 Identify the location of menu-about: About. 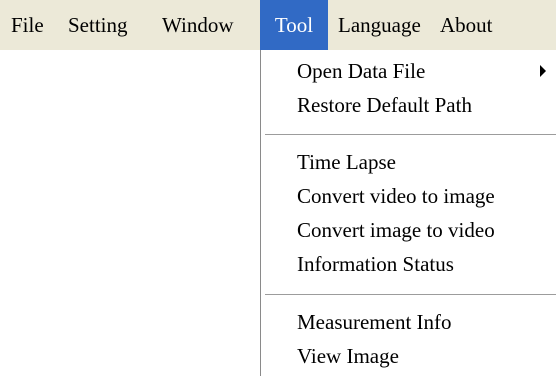
(466, 25).